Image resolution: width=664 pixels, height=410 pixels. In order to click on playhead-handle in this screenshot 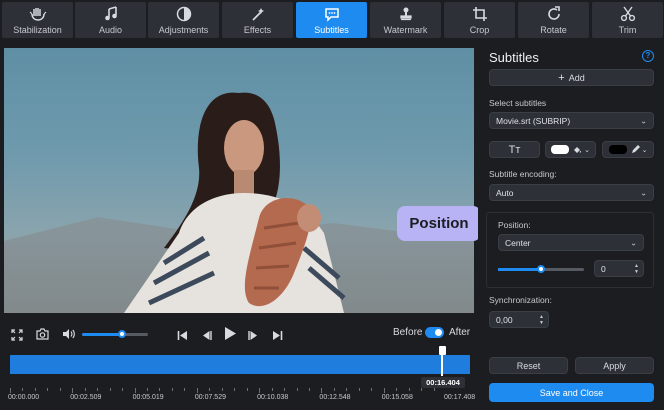, I will do `click(442, 350)`.